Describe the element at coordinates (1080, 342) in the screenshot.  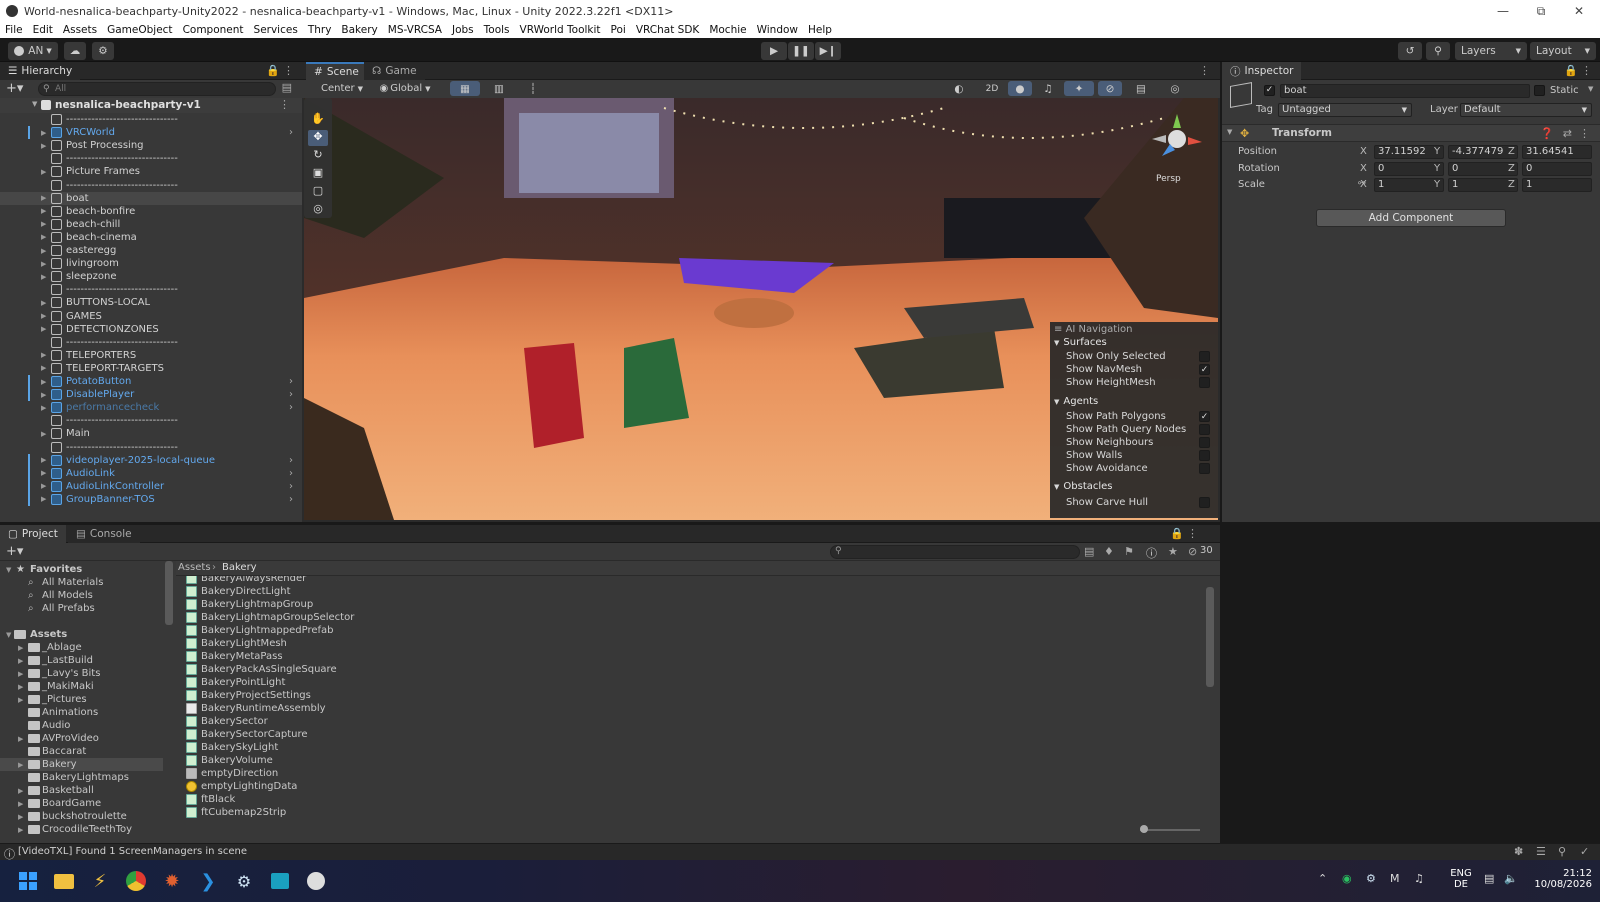
I see `nav-section-surfaces: ▼ Surfaces` at that location.